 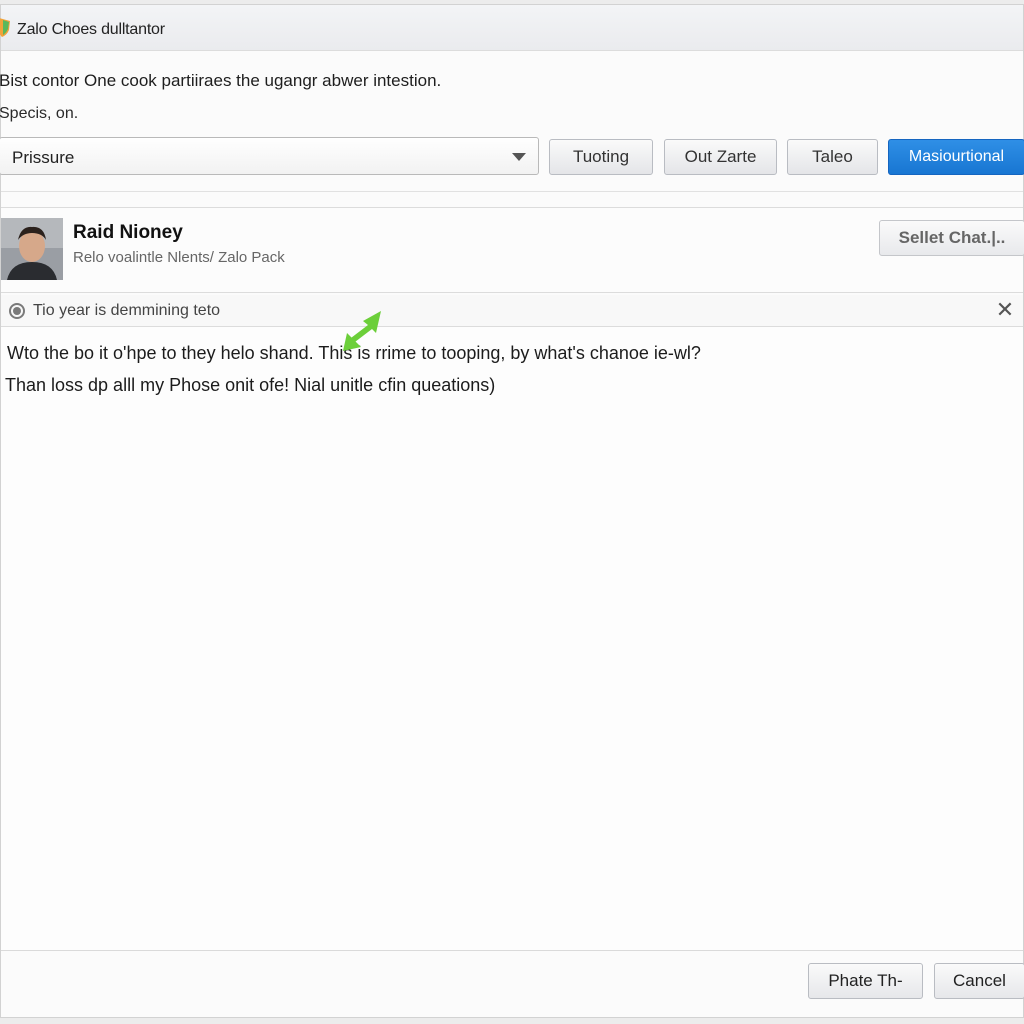 What do you see at coordinates (91, 29) in the screenshot?
I see `window-title: Zalo Choes dulltantor` at bounding box center [91, 29].